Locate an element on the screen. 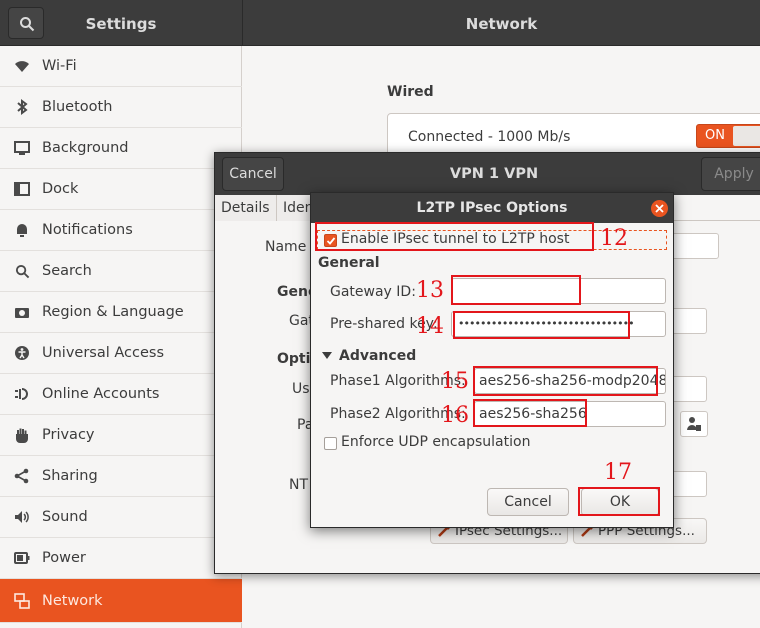  bell-icon is located at coordinates (22, 230).